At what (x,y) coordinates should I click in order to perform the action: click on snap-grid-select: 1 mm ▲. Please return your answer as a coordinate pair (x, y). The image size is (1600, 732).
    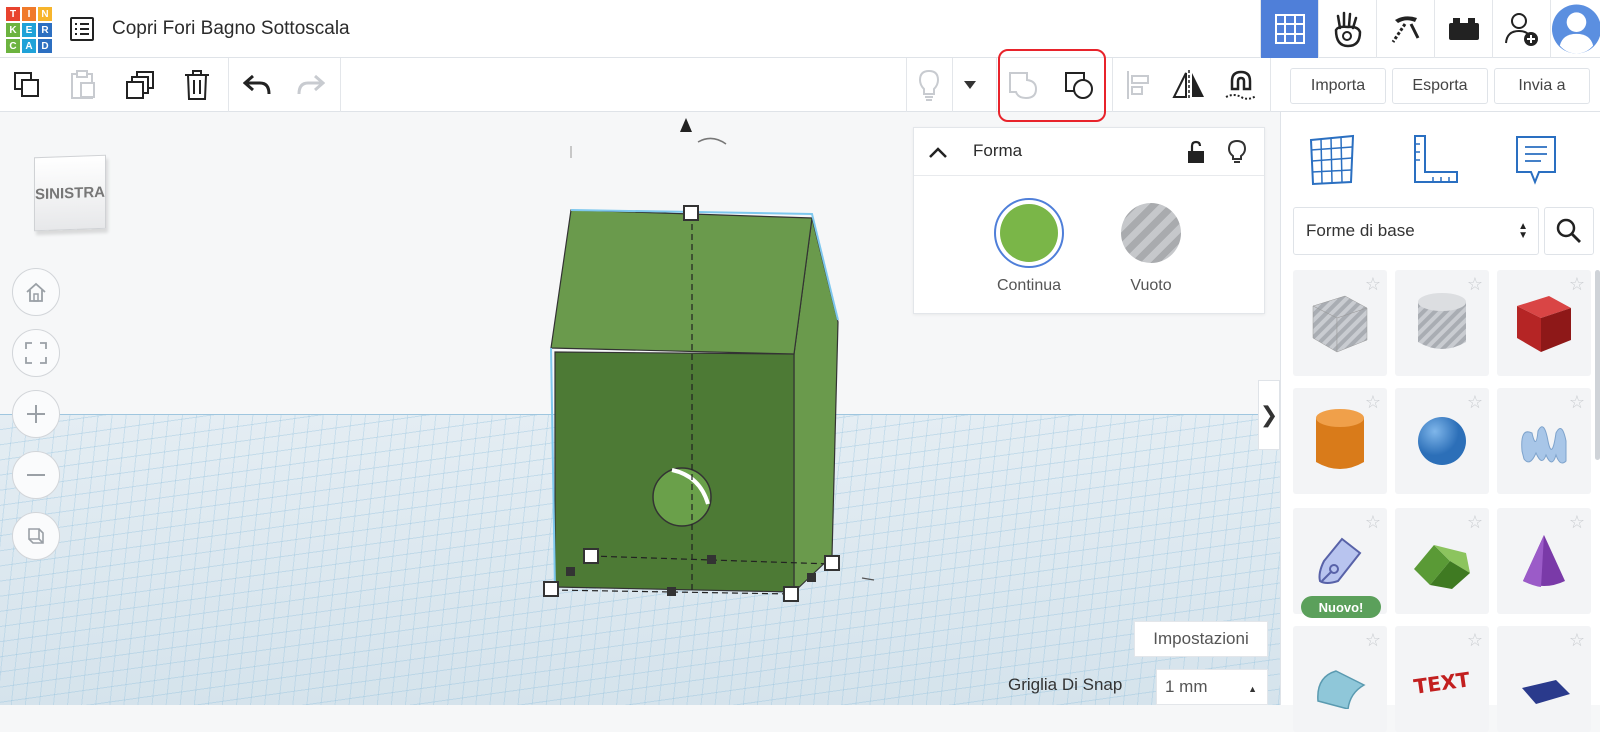
    Looking at the image, I should click on (1212, 687).